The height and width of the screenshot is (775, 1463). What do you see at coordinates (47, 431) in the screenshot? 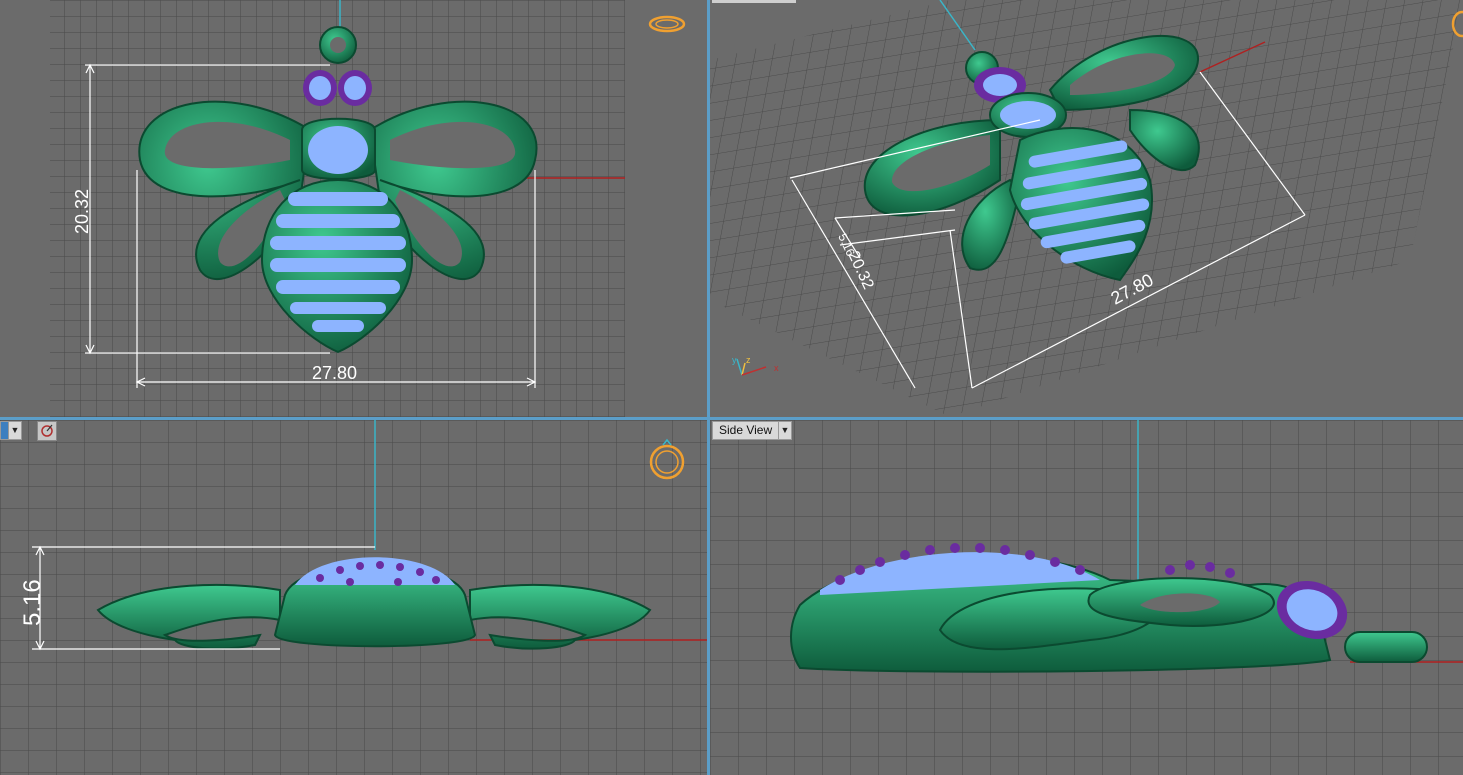
I see `camera-tool-icon` at bounding box center [47, 431].